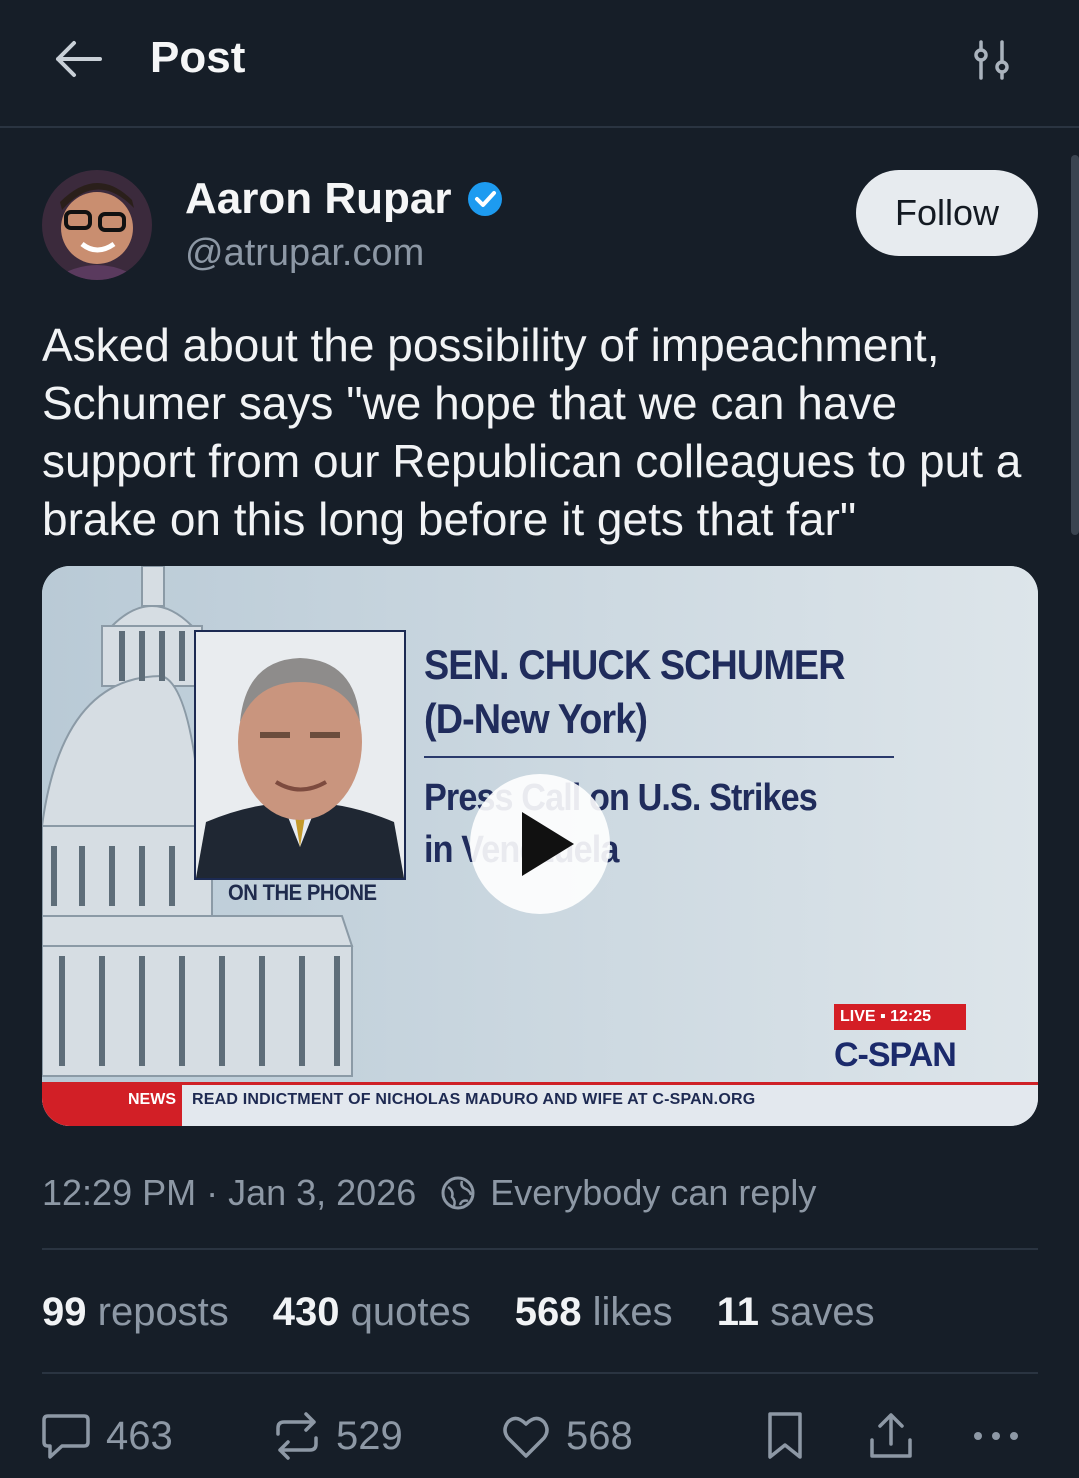  What do you see at coordinates (66, 1436) in the screenshot?
I see `speech-bubble-icon` at bounding box center [66, 1436].